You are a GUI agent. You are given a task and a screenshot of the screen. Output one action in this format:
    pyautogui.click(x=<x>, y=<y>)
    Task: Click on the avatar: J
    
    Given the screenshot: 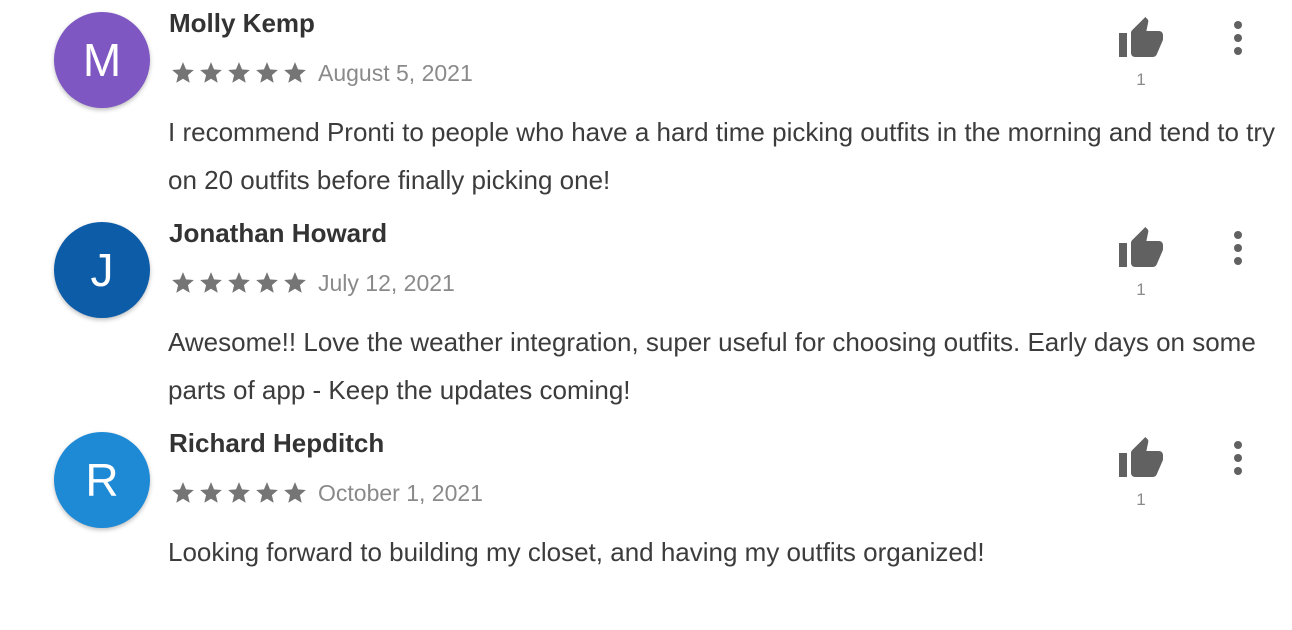 What is the action you would take?
    pyautogui.click(x=102, y=270)
    